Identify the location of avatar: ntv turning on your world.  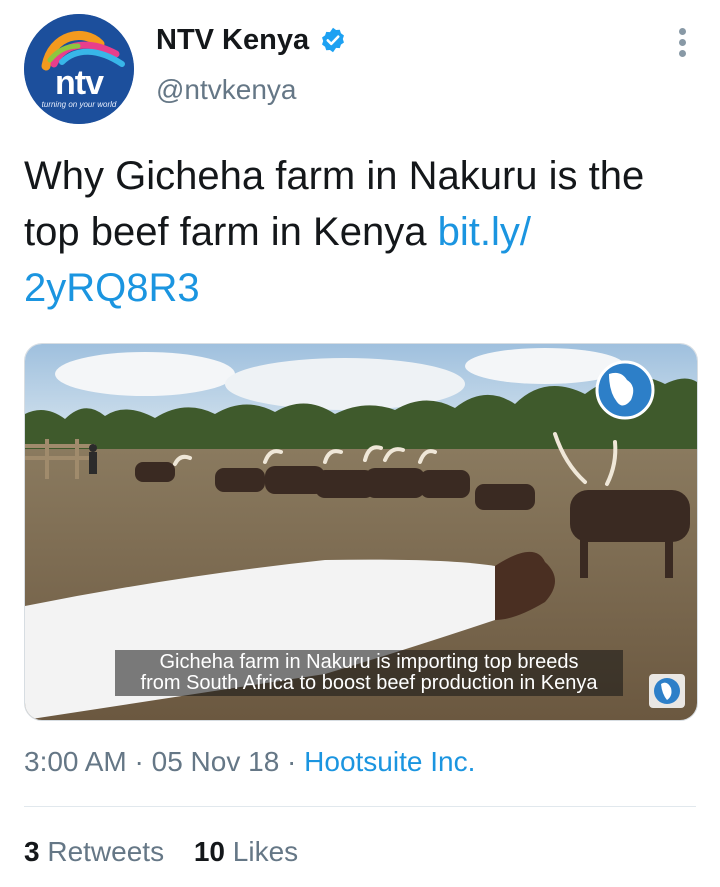
(79, 69).